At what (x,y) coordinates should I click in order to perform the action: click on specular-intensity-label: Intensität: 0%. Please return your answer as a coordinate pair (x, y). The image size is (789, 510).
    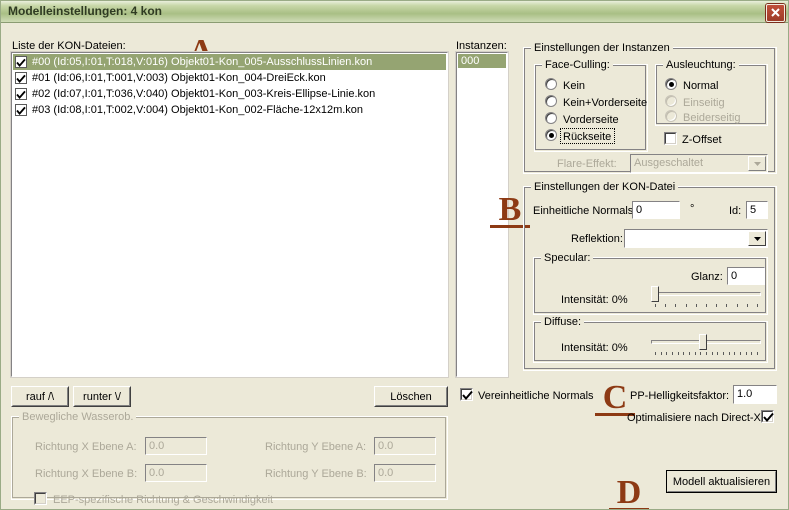
    Looking at the image, I should click on (594, 300).